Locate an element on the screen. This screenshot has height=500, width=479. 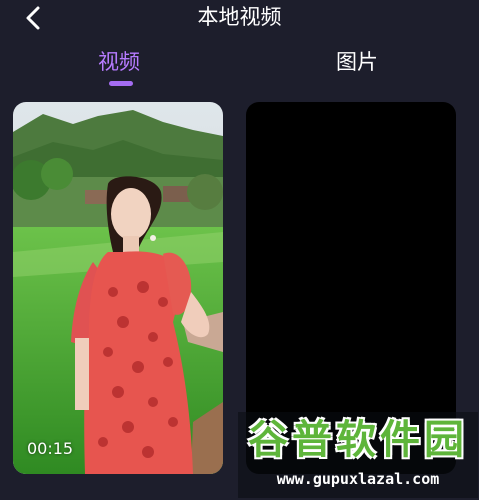
tab-video: 视频 is located at coordinates (119, 62).